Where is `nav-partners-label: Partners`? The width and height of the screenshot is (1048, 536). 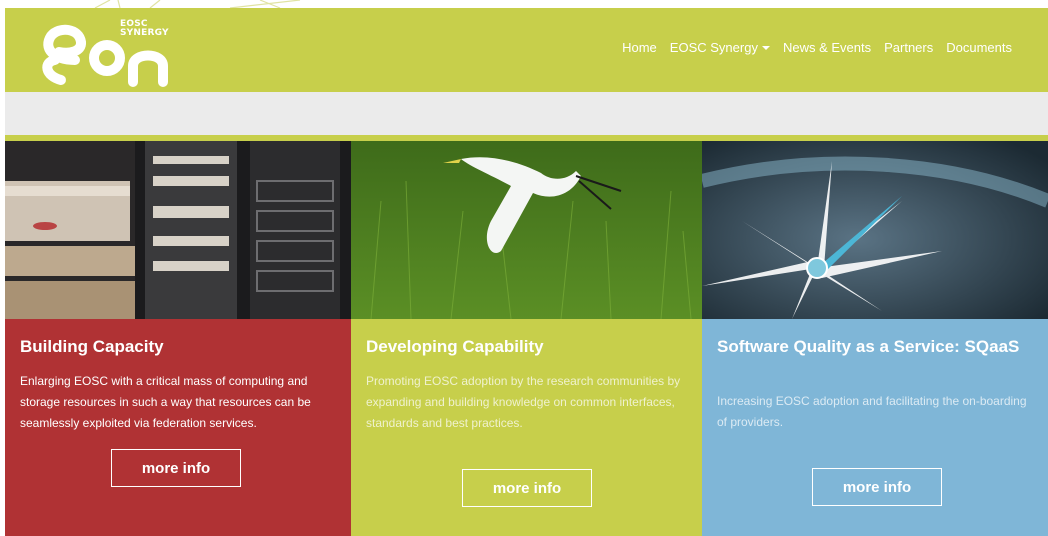
nav-partners-label: Partners is located at coordinates (909, 47).